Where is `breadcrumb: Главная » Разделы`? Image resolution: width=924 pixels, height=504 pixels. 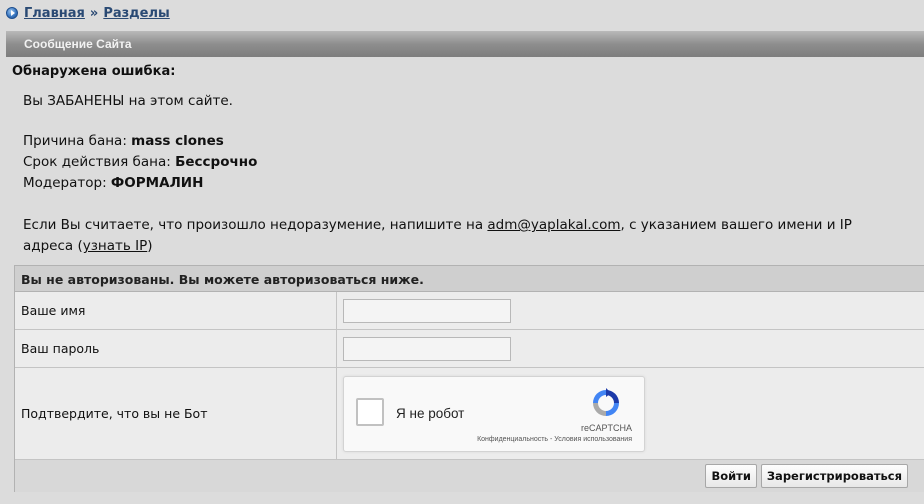
breadcrumb: Главная » Разделы is located at coordinates (88, 13).